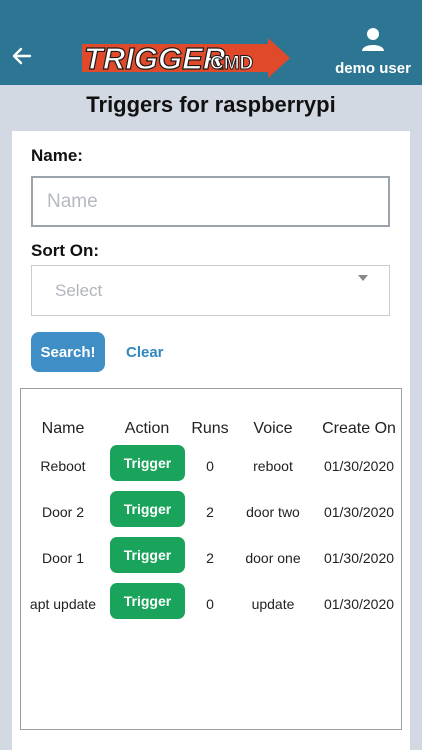  What do you see at coordinates (145, 352) in the screenshot?
I see `clear-button: Clear` at bounding box center [145, 352].